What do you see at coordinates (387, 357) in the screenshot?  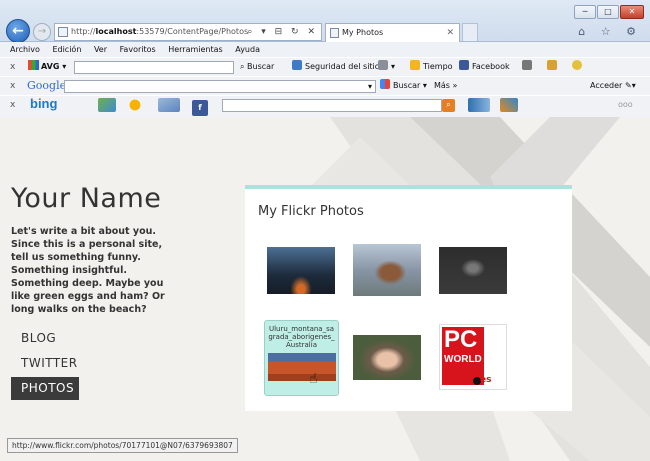 I see `photo-thumb-portrait` at bounding box center [387, 357].